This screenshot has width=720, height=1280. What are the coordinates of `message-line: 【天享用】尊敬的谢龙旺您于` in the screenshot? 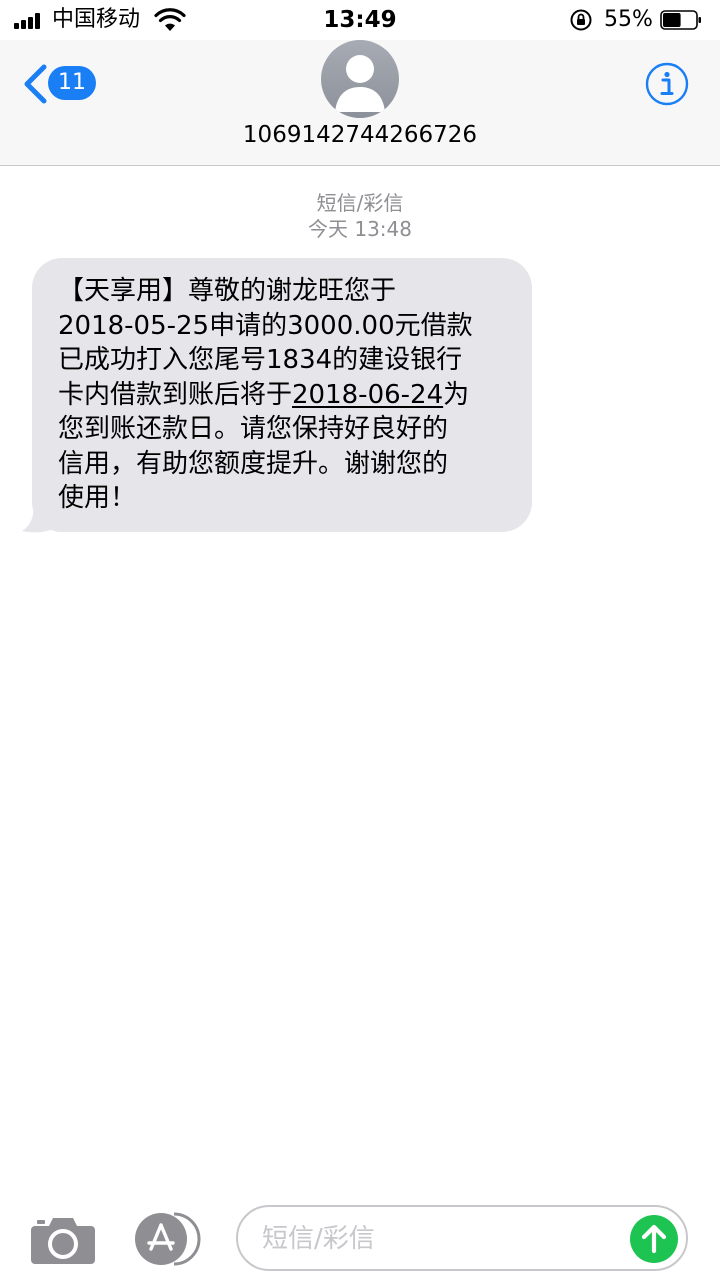 It's located at (227, 291).